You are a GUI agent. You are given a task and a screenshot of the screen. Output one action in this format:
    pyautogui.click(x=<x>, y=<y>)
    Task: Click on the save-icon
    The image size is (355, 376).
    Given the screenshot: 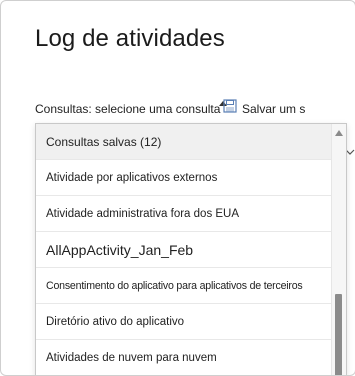 What is the action you would take?
    pyautogui.click(x=230, y=106)
    